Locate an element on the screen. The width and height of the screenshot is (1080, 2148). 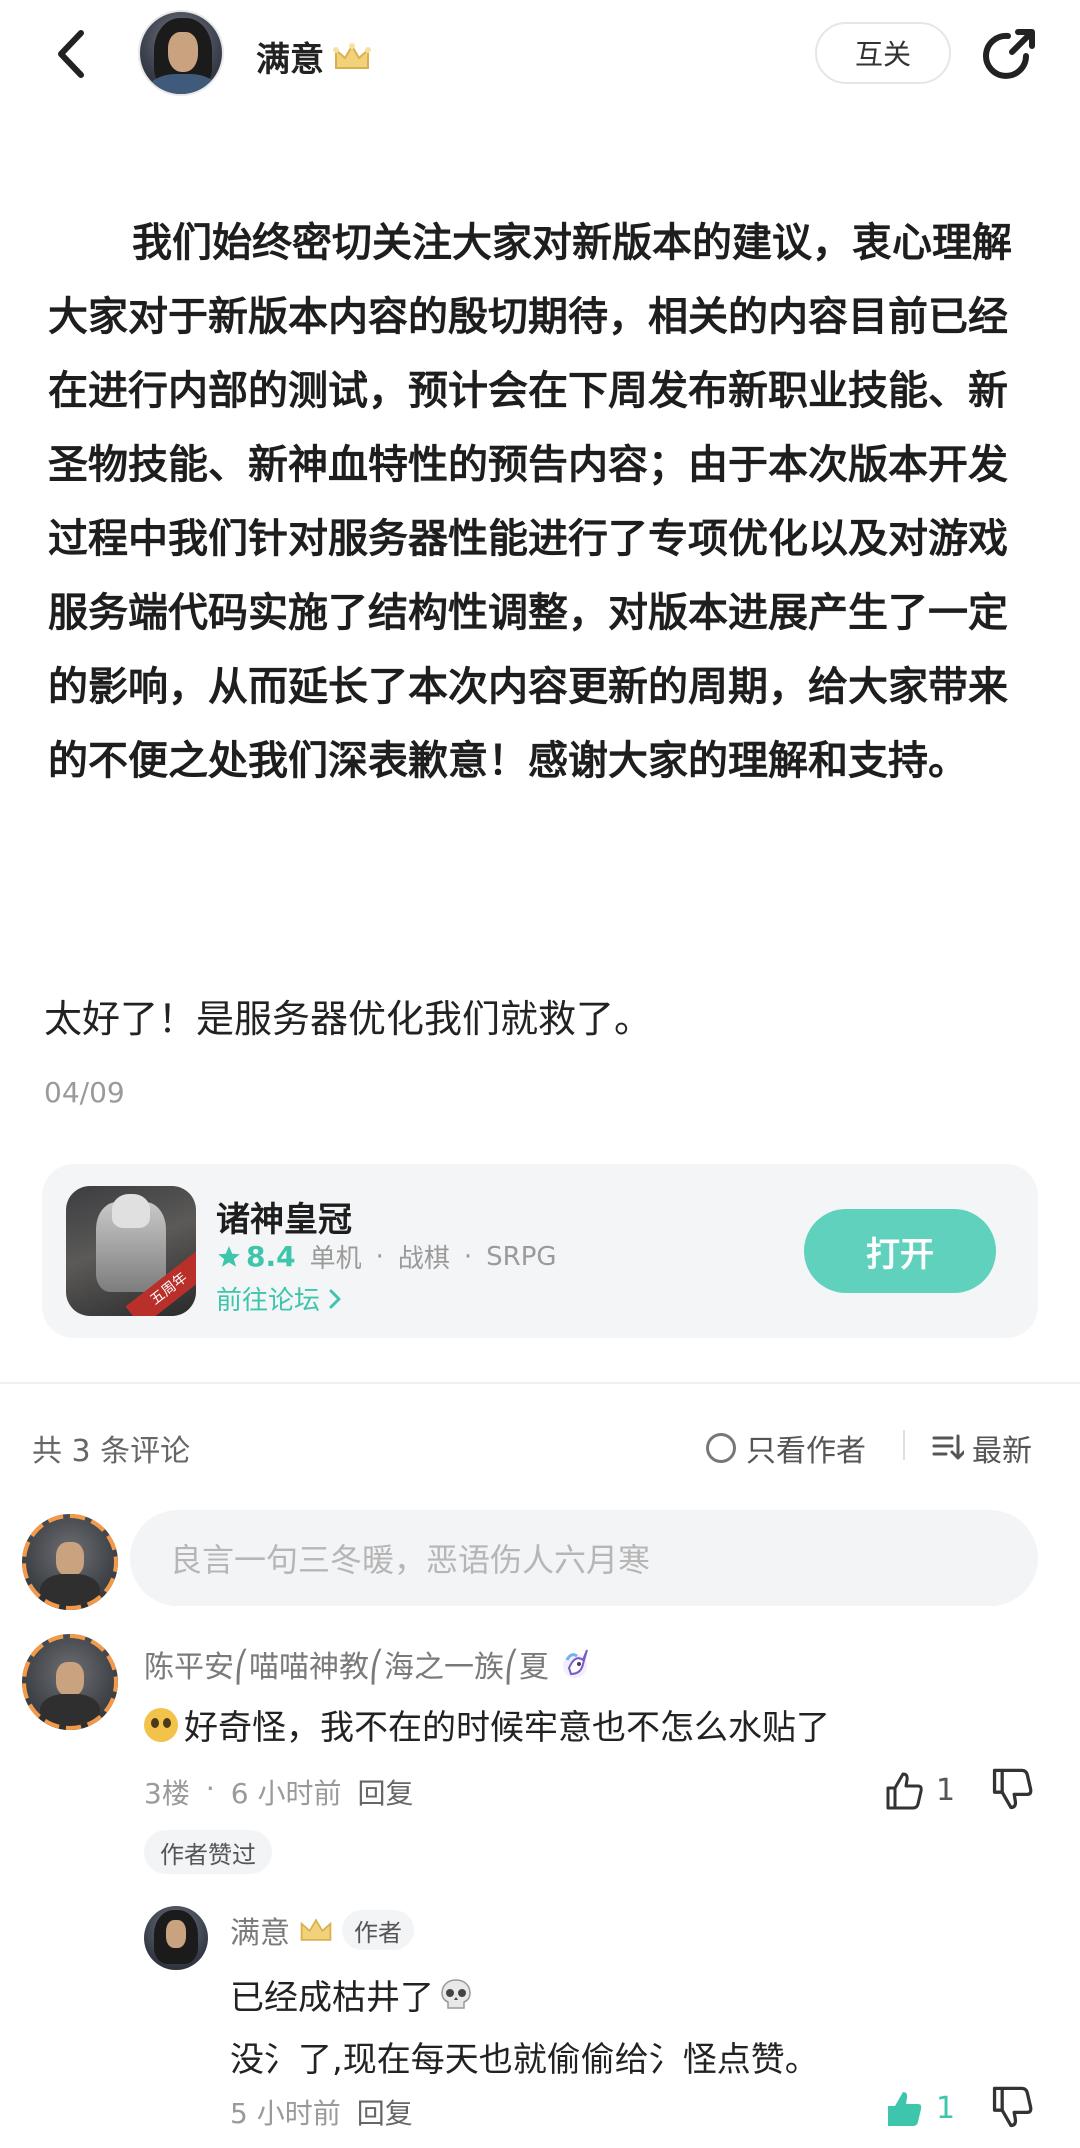
reply-text-line: 已经成枯井了 is located at coordinates (352, 1994).